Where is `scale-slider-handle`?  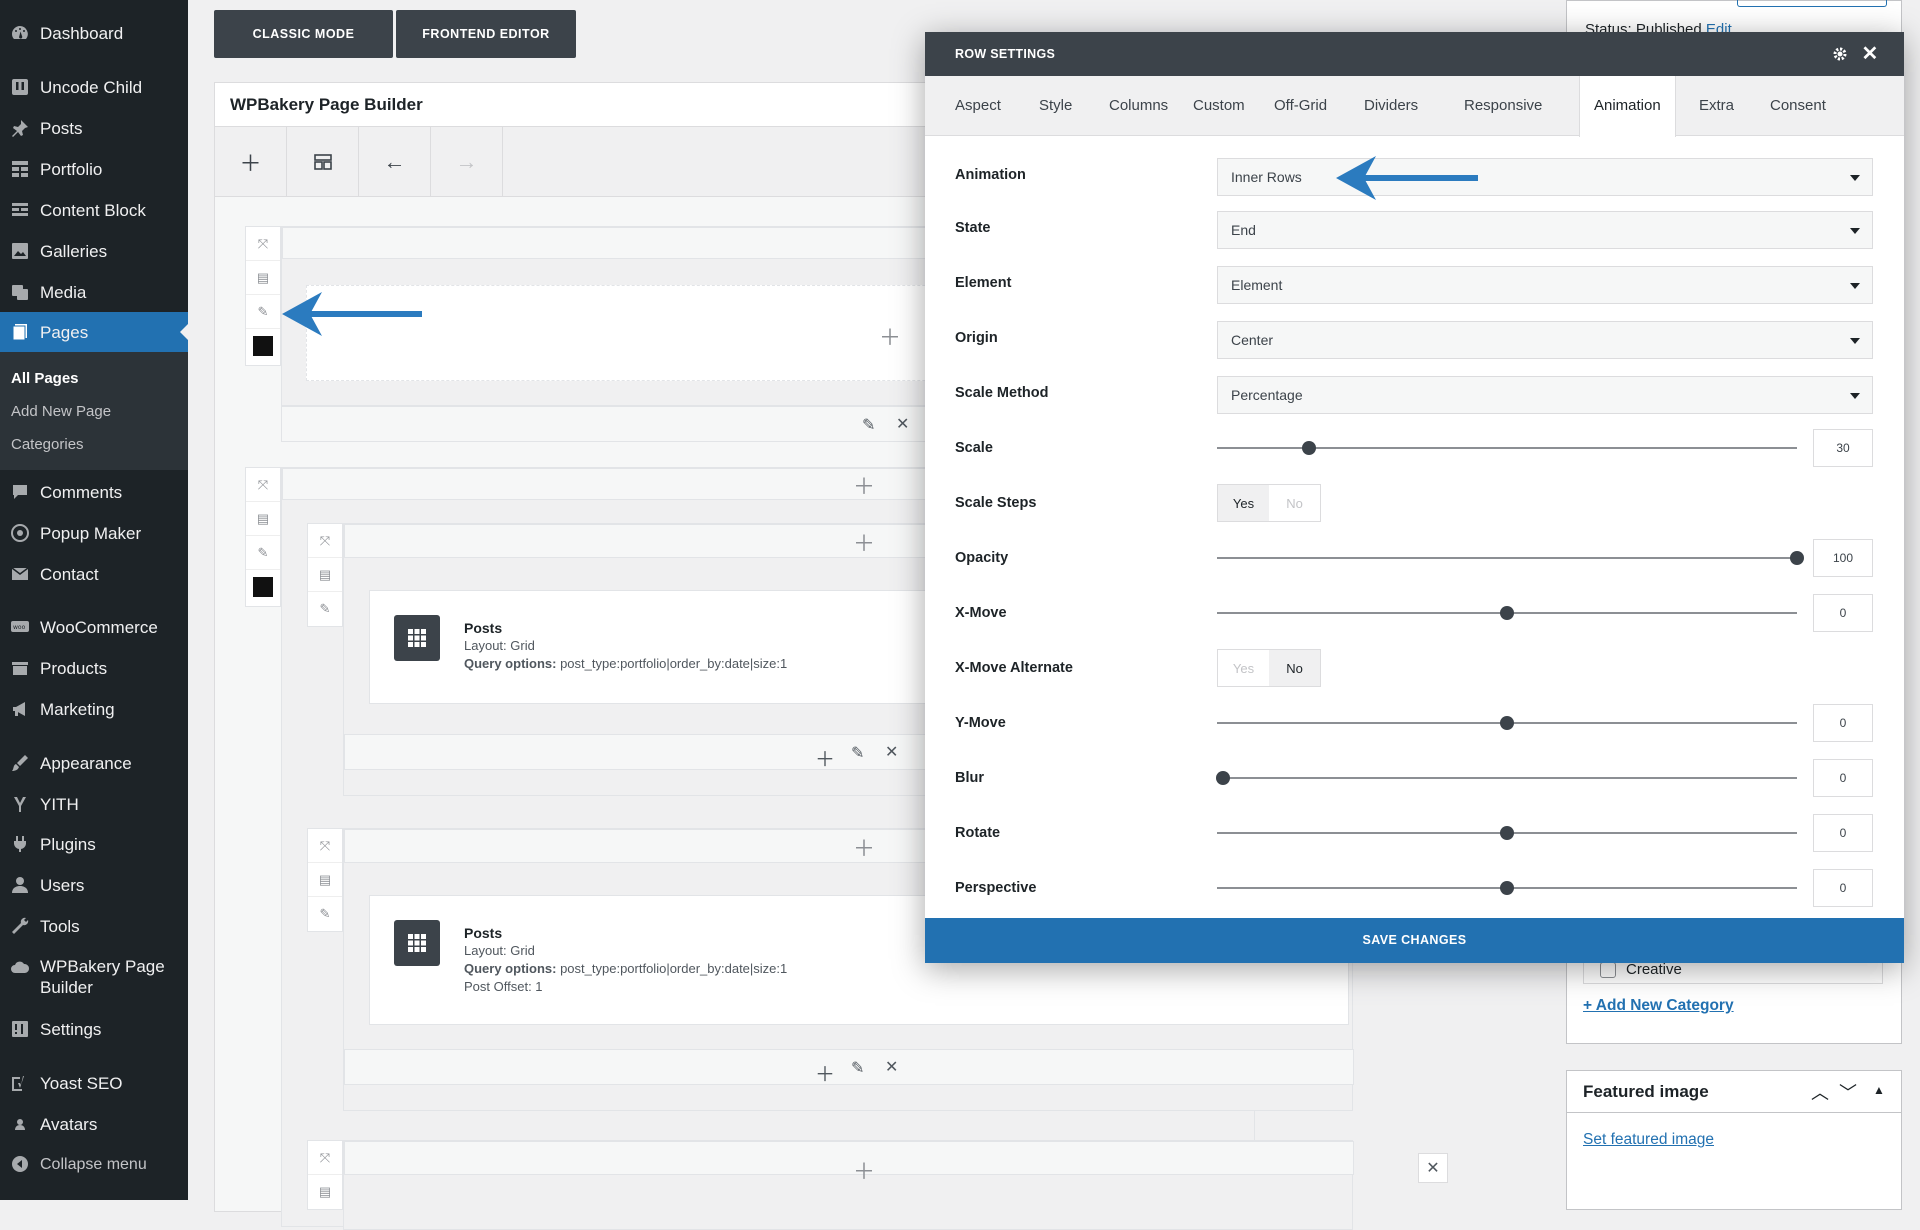 scale-slider-handle is located at coordinates (1309, 448).